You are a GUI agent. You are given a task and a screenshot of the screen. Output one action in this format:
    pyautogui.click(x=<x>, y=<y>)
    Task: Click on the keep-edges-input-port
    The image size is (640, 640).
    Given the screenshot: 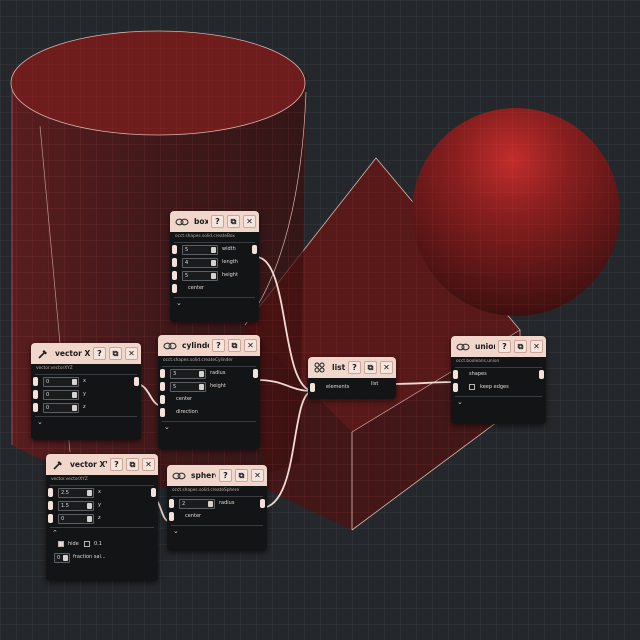 What is the action you would take?
    pyautogui.click(x=455, y=387)
    